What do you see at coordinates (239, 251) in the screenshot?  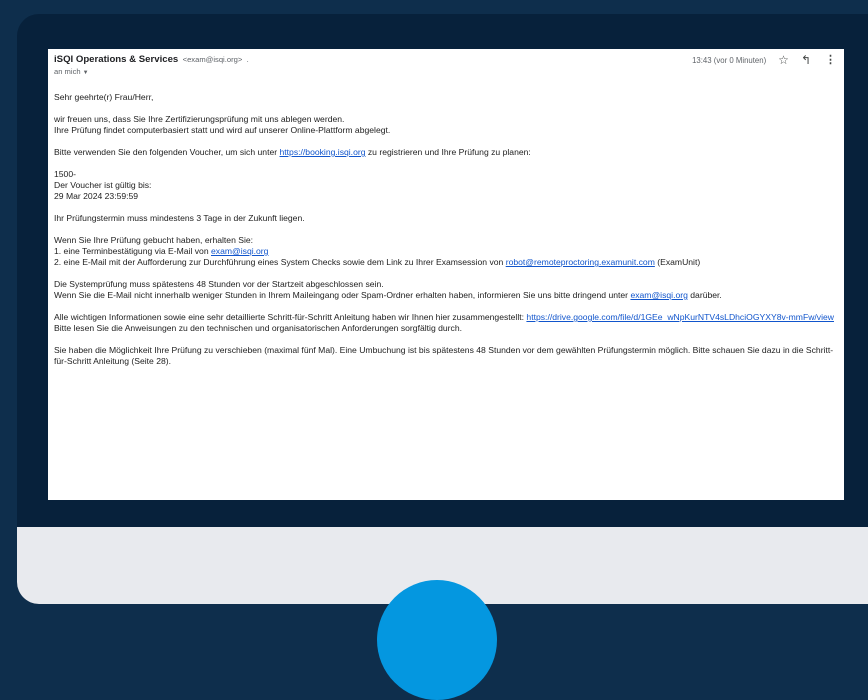 I see `exam-email-link: exam@isqi.org` at bounding box center [239, 251].